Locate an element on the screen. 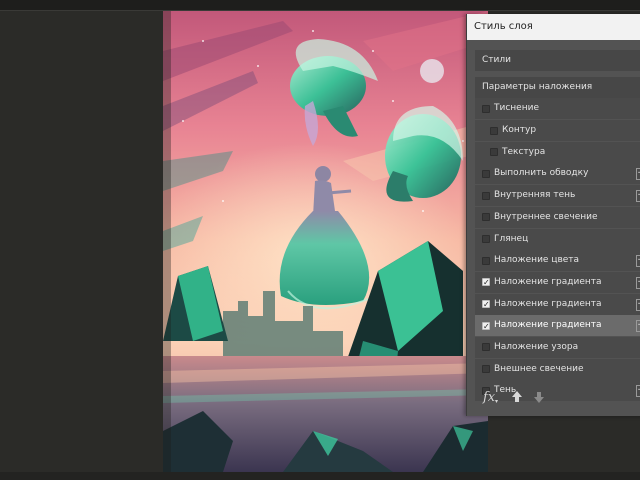  effect-label: Внутренняя тень is located at coordinates (535, 195).